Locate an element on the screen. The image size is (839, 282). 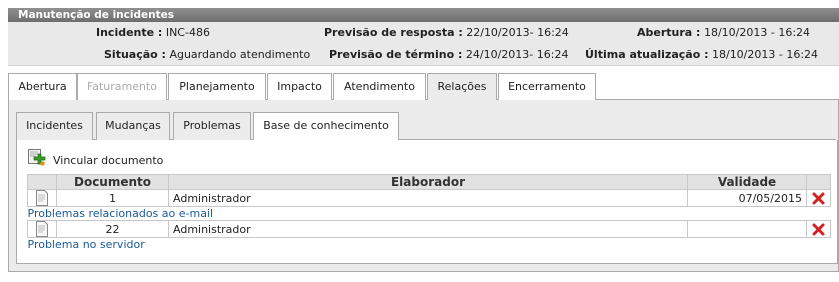
table-row-title: Problemas relacionados ao e-mail is located at coordinates (429, 214).